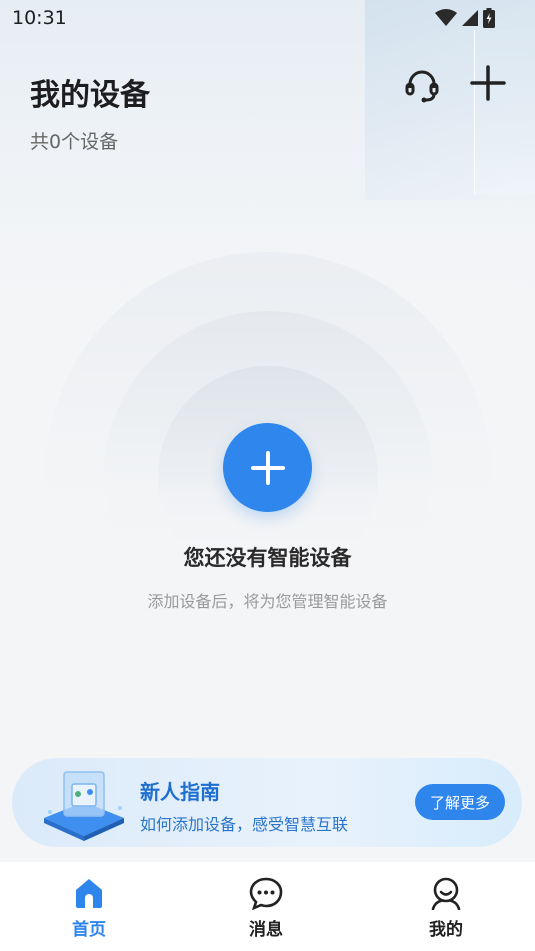  I want to click on device-count: 共0个设备, so click(74, 142).